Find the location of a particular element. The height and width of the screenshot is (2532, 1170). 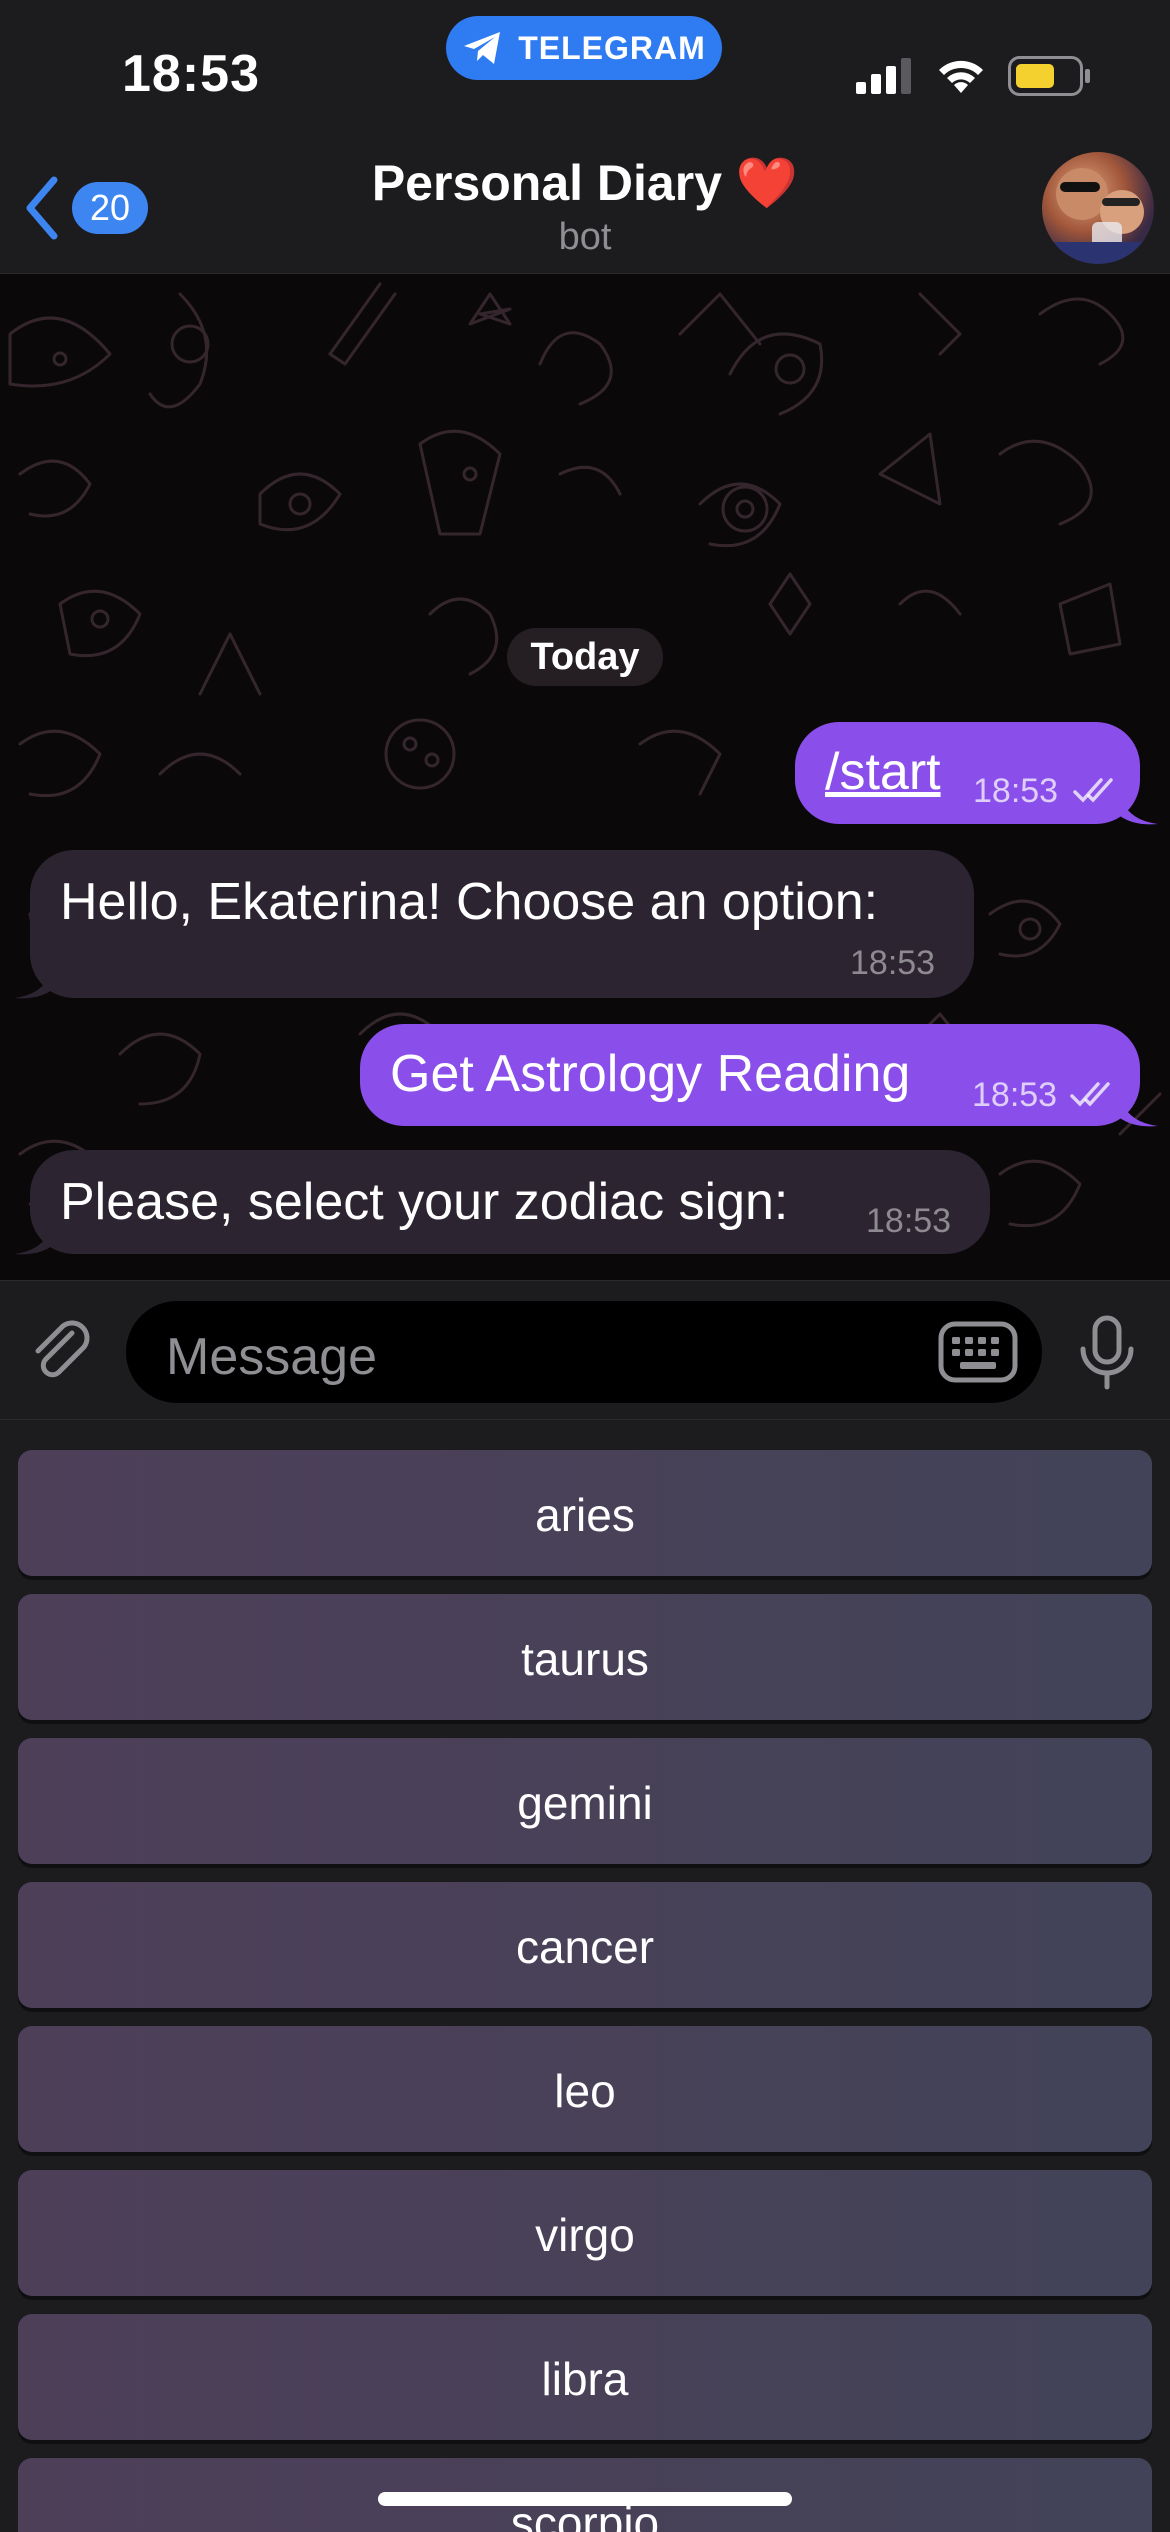

keyboard-button-leo: leo is located at coordinates (585, 2089).